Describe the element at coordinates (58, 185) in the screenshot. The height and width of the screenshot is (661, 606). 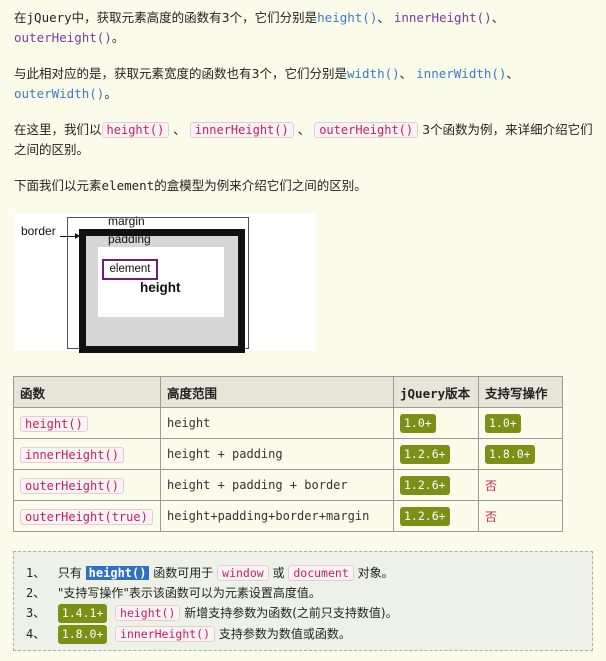
I see `text: 下面我们以元素` at that location.